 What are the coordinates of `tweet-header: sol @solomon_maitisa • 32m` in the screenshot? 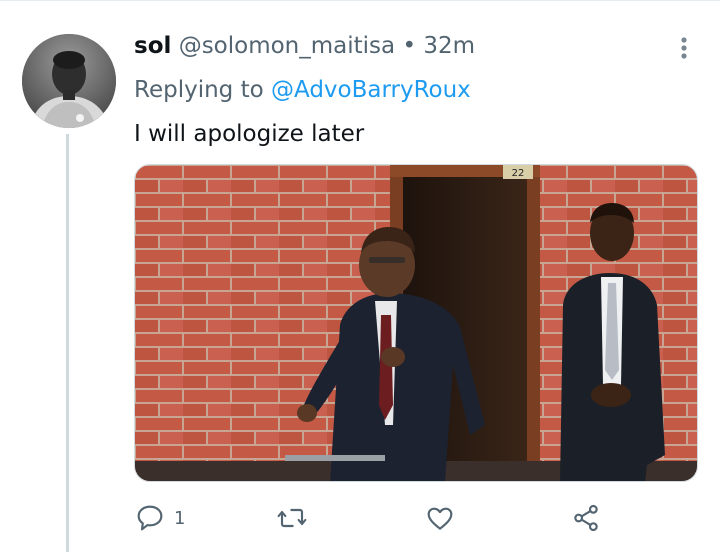 It's located at (304, 46).